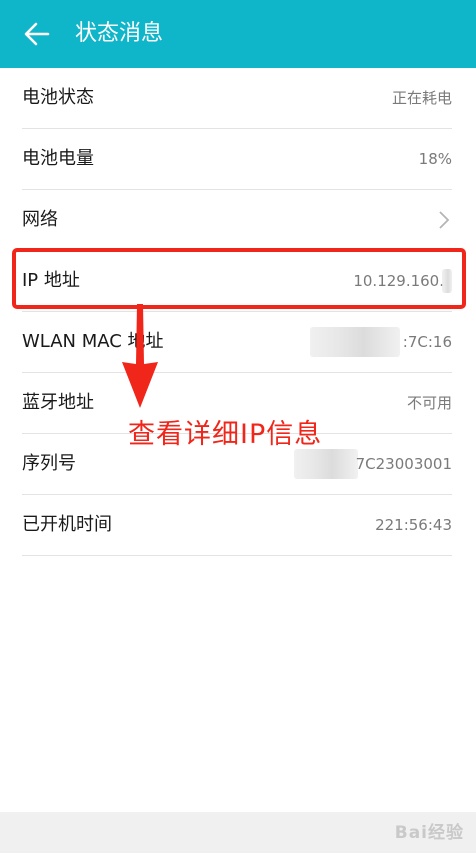 Image resolution: width=476 pixels, height=853 pixels. I want to click on ip-highlight-box, so click(239, 278).